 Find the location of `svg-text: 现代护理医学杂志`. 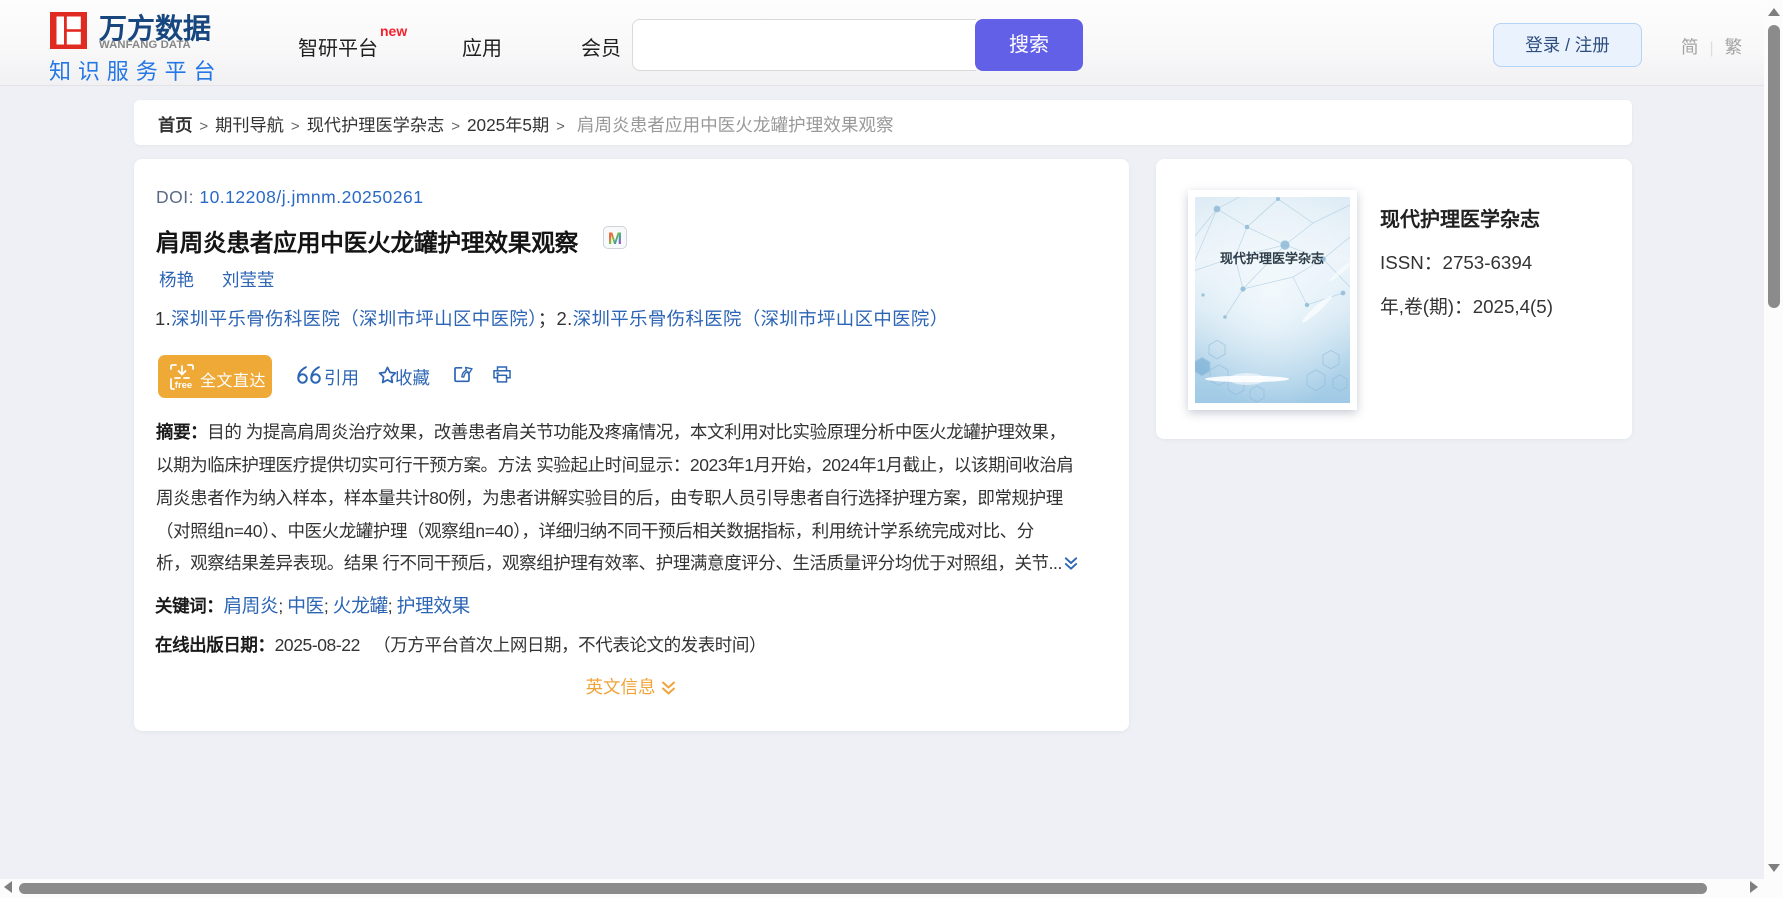

svg-text: 现代护理医学杂志 is located at coordinates (1272, 258).